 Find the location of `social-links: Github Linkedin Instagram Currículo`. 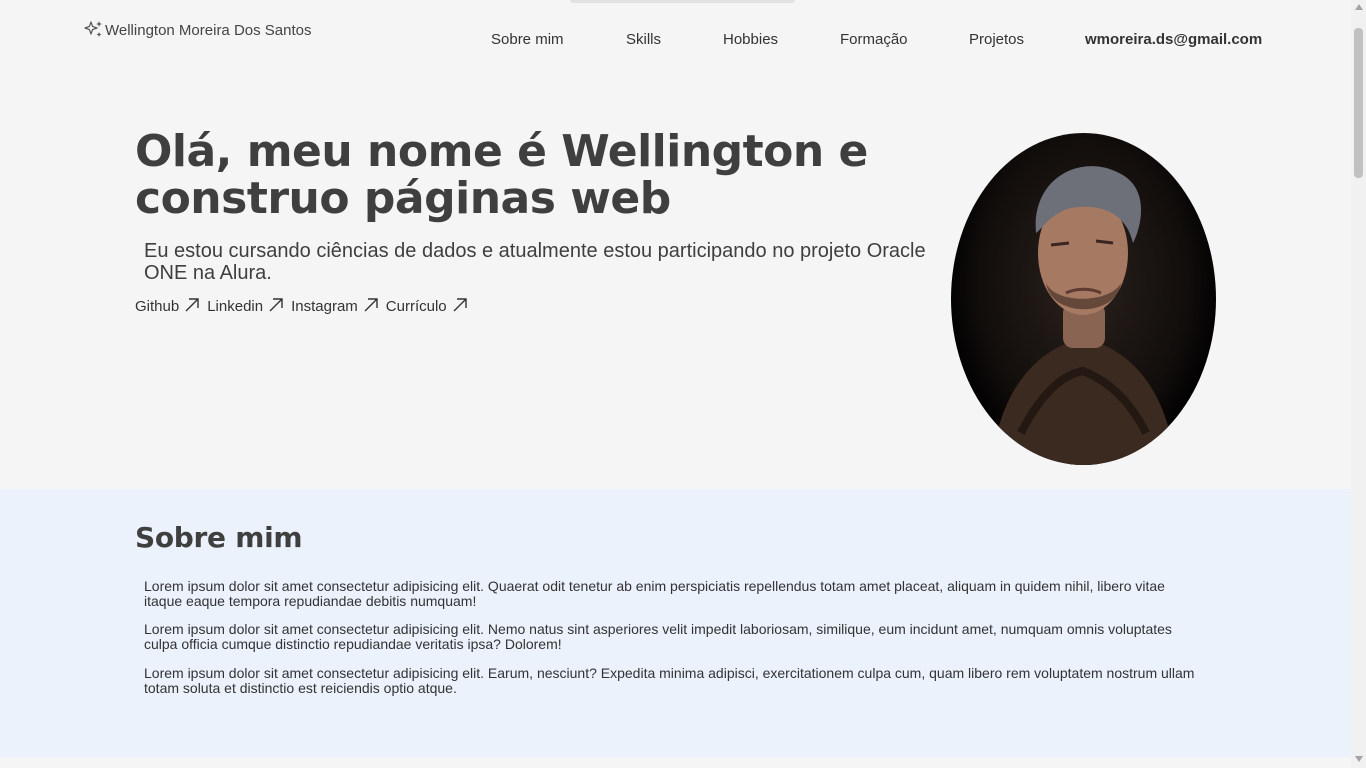

social-links: Github Linkedin Instagram Currículo is located at coordinates (305, 306).